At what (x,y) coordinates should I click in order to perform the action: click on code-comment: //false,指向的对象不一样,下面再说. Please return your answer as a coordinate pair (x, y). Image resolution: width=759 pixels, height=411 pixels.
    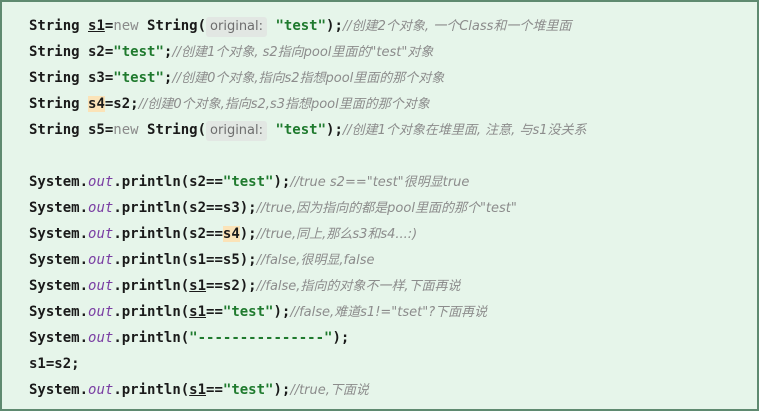
    Looking at the image, I should click on (358, 286).